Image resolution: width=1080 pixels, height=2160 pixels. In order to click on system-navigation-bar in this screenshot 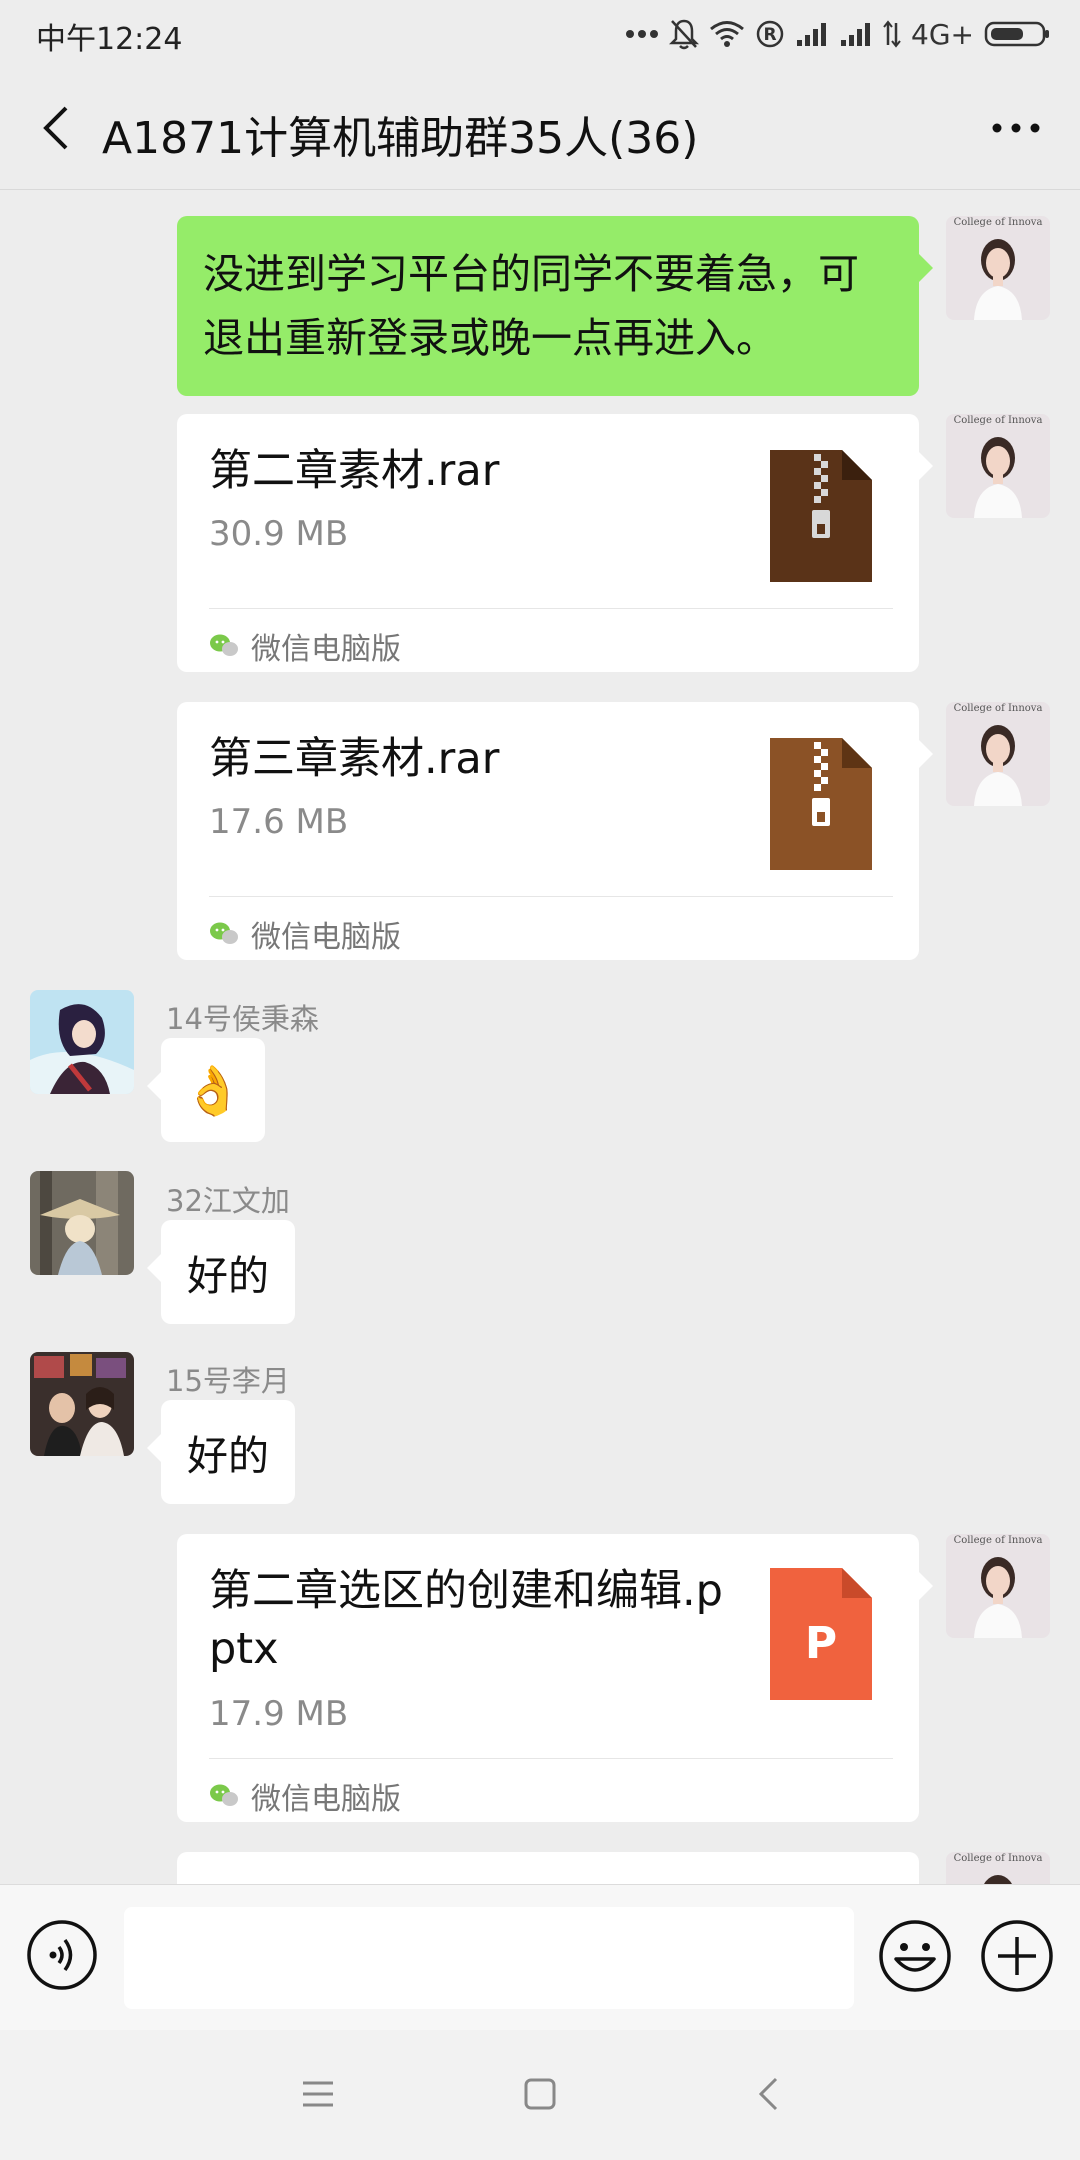, I will do `click(540, 2095)`.